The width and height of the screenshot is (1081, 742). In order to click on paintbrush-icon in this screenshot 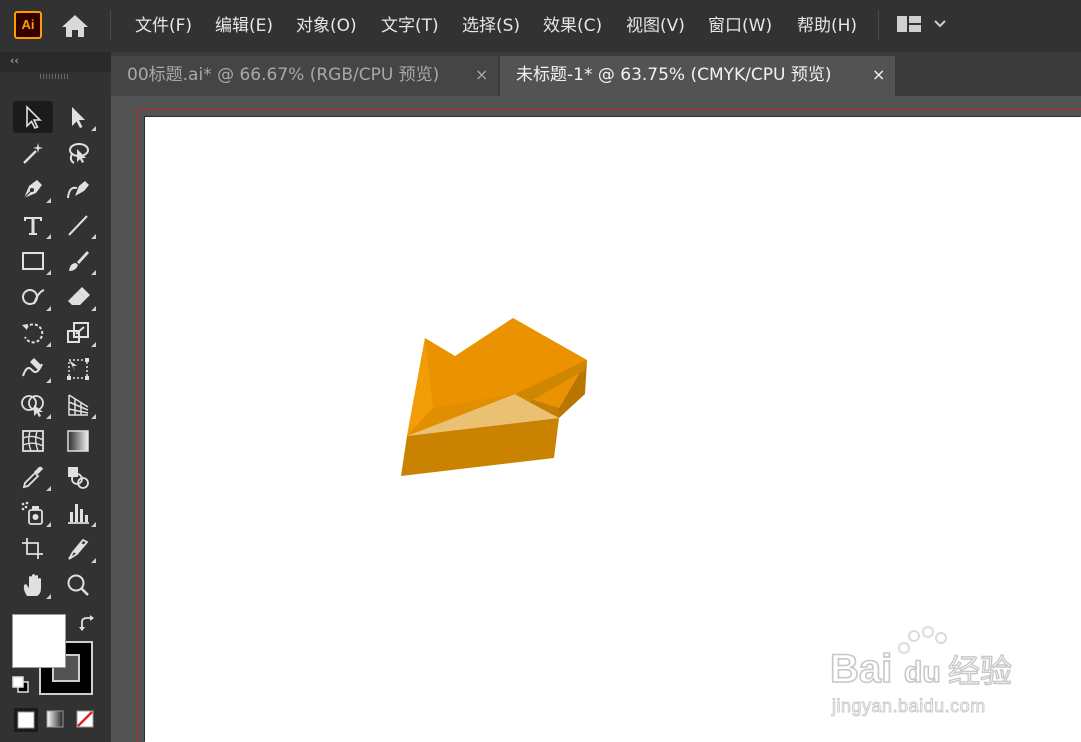, I will do `click(79, 261)`.